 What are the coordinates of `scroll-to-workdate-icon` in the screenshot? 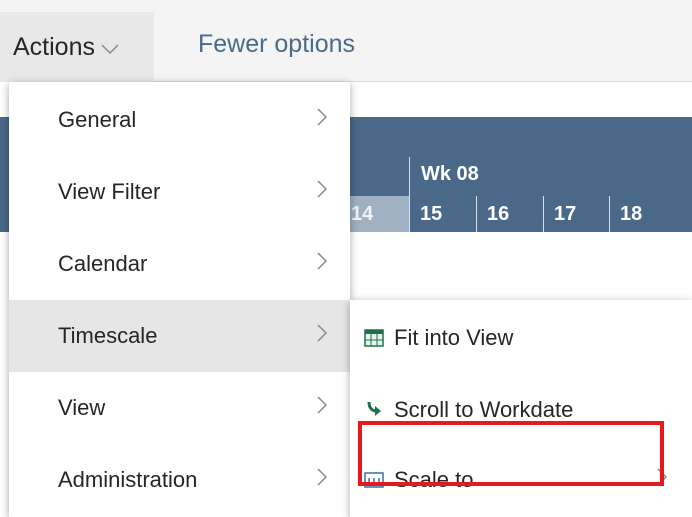 It's located at (374, 410).